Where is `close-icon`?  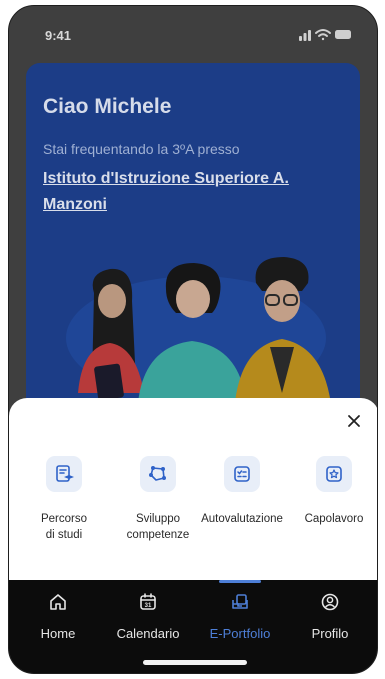 close-icon is located at coordinates (354, 421).